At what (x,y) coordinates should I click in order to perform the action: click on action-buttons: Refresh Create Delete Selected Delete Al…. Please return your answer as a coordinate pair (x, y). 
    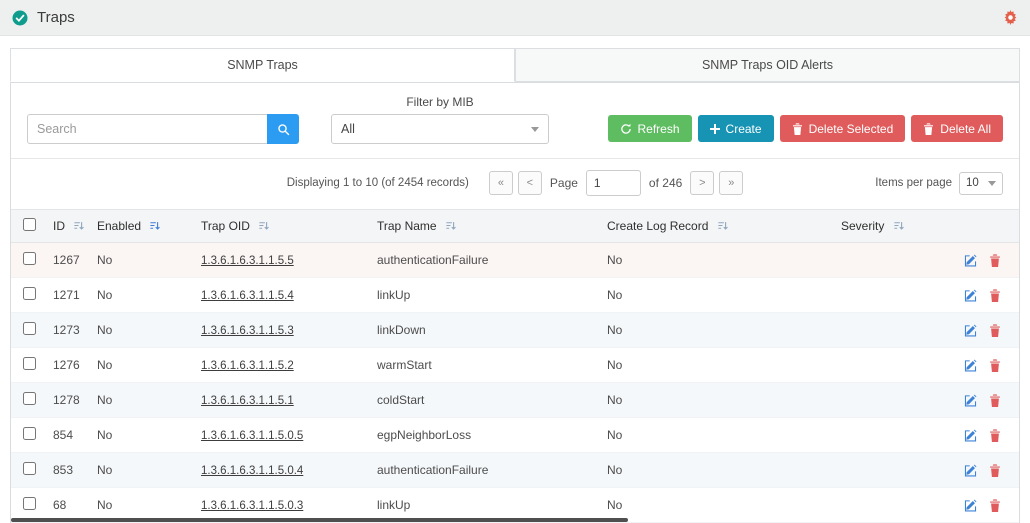
    Looking at the image, I should click on (805, 128).